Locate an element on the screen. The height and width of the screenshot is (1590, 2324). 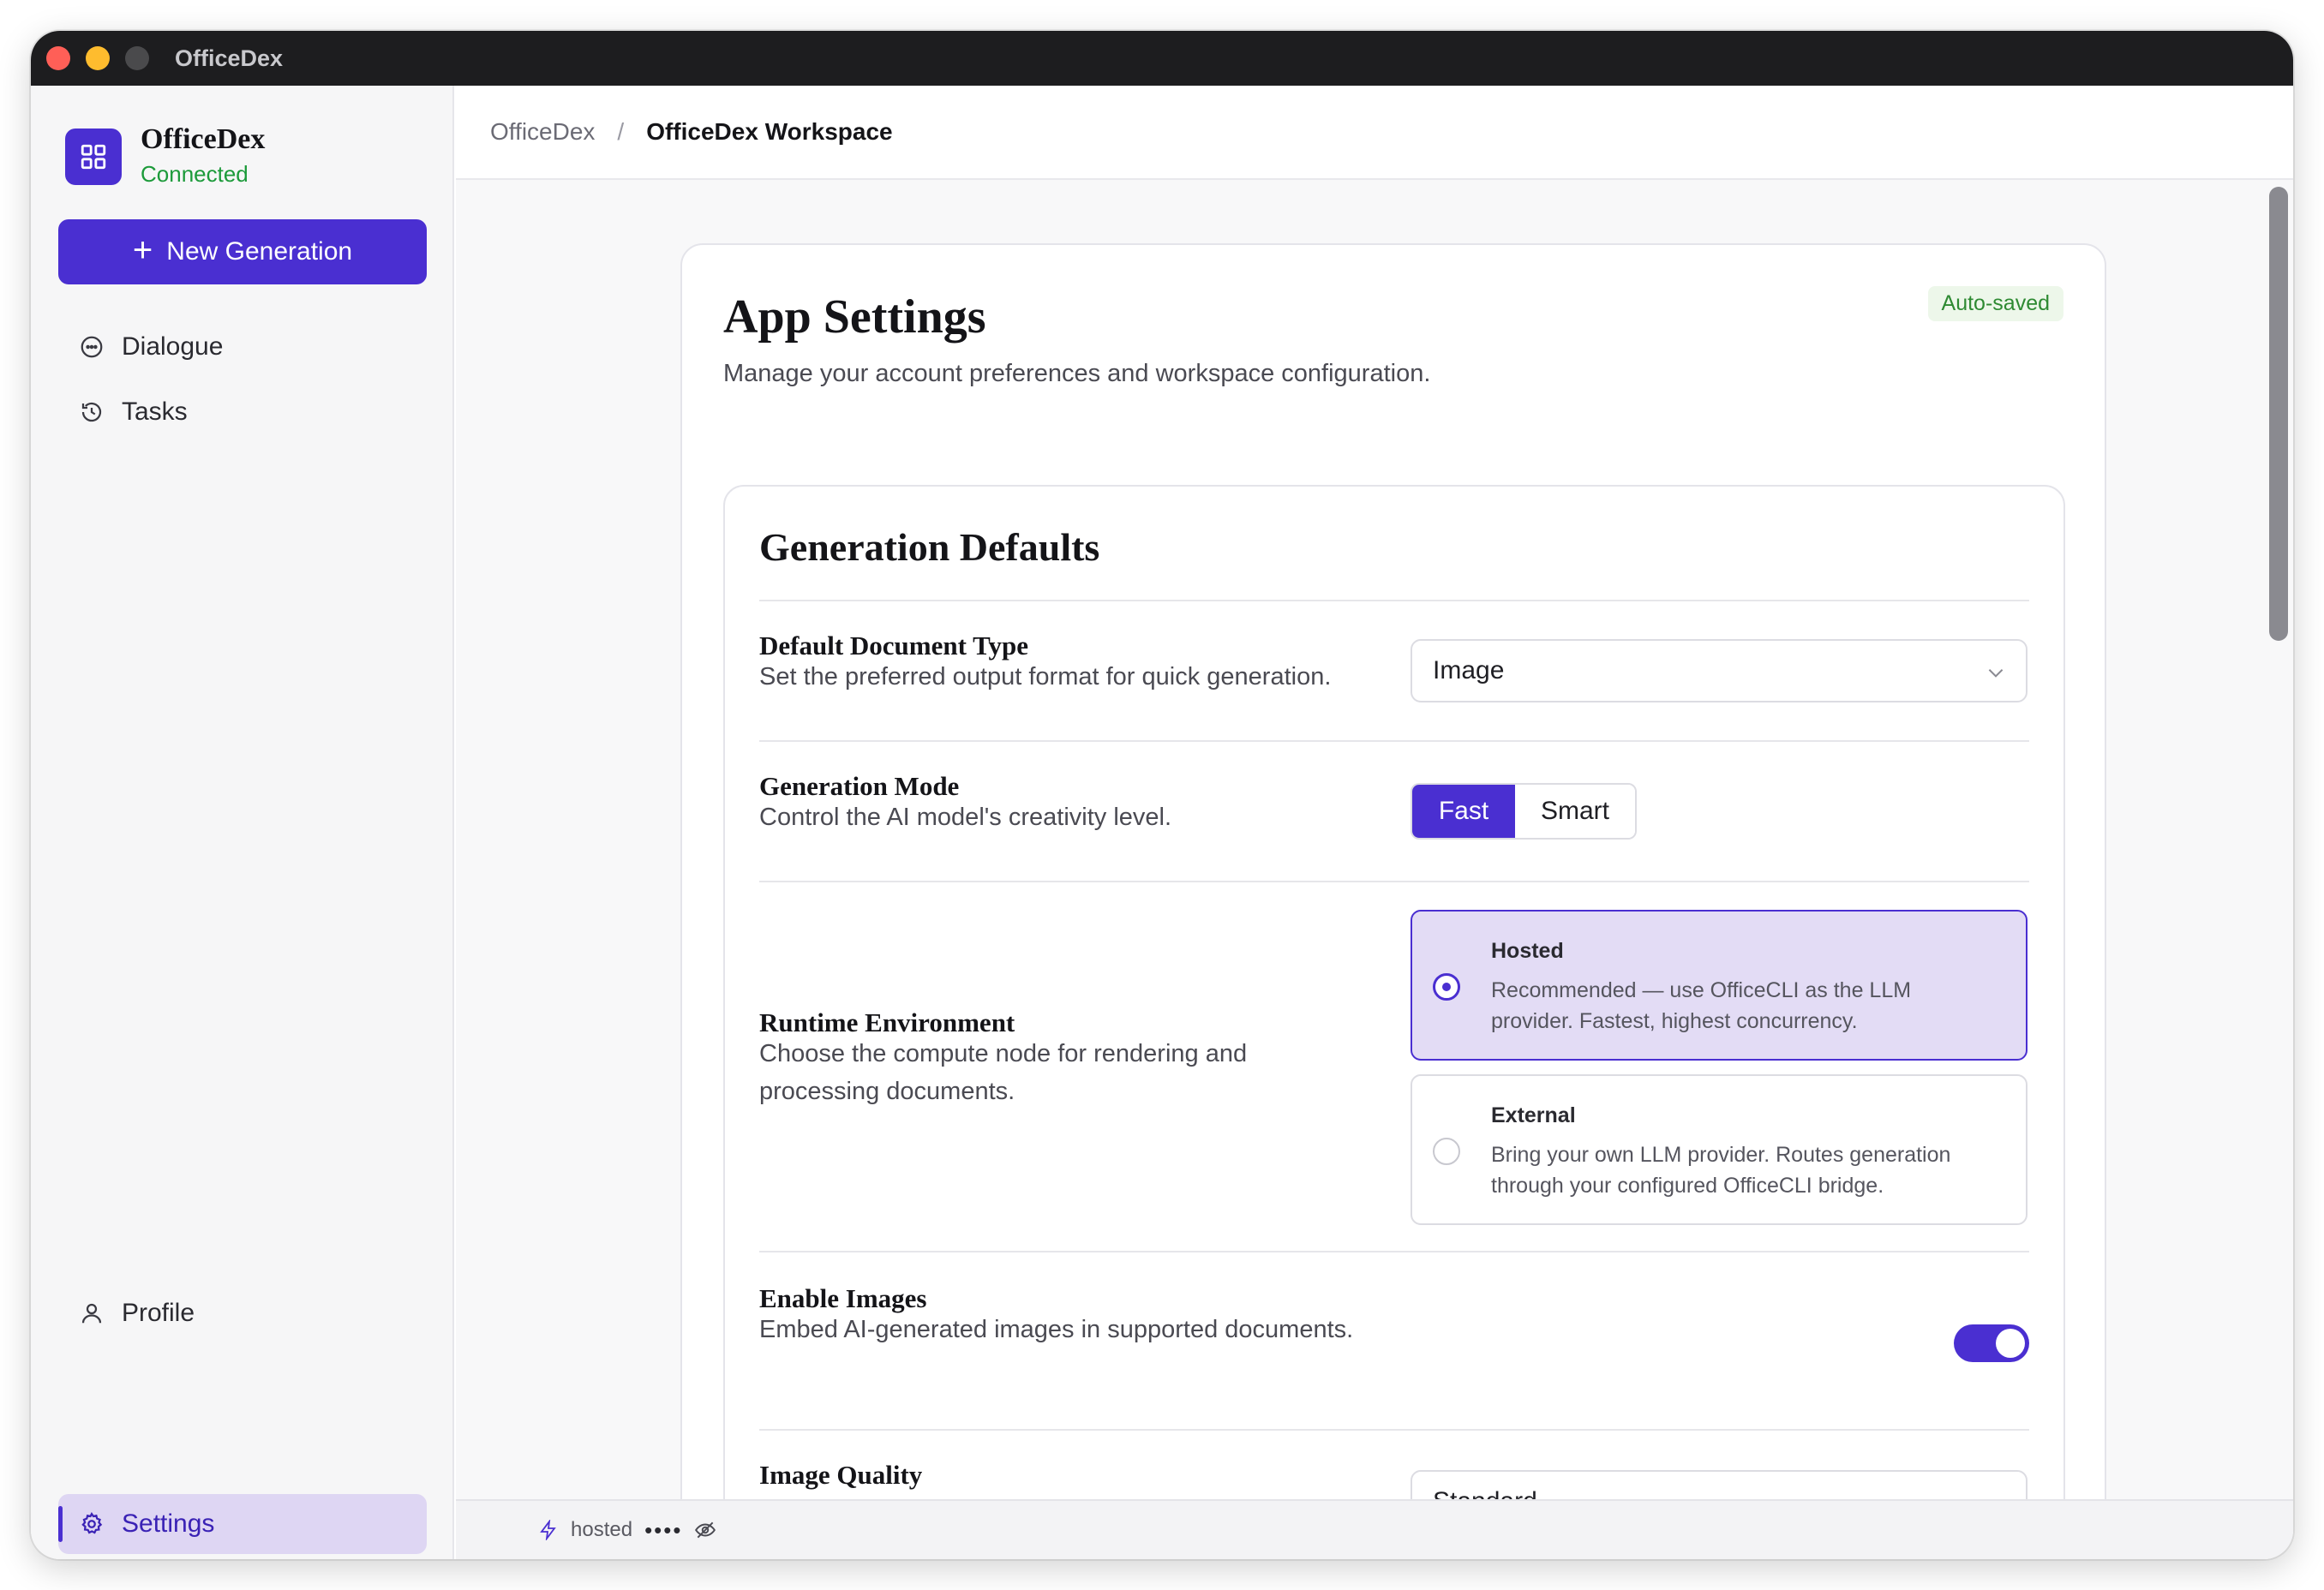
title-bar: OfficeDex is located at coordinates (1162, 58).